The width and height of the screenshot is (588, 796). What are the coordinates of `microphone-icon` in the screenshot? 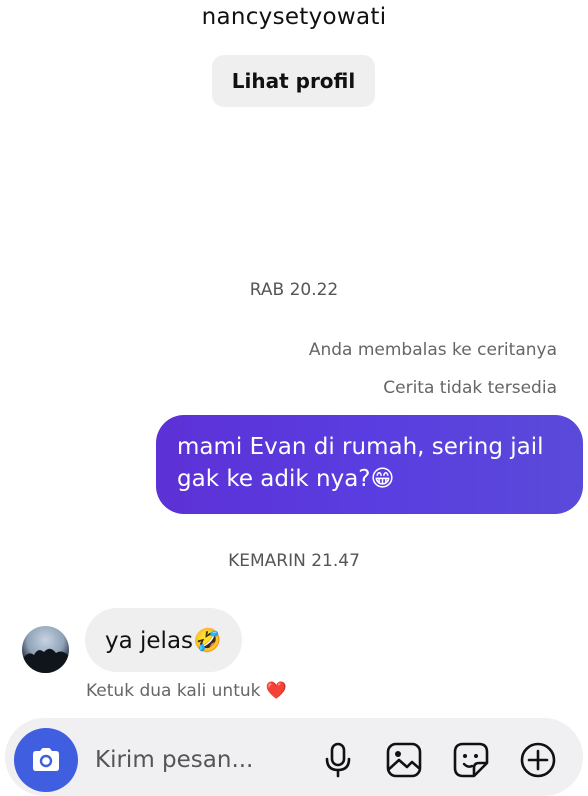 It's located at (338, 760).